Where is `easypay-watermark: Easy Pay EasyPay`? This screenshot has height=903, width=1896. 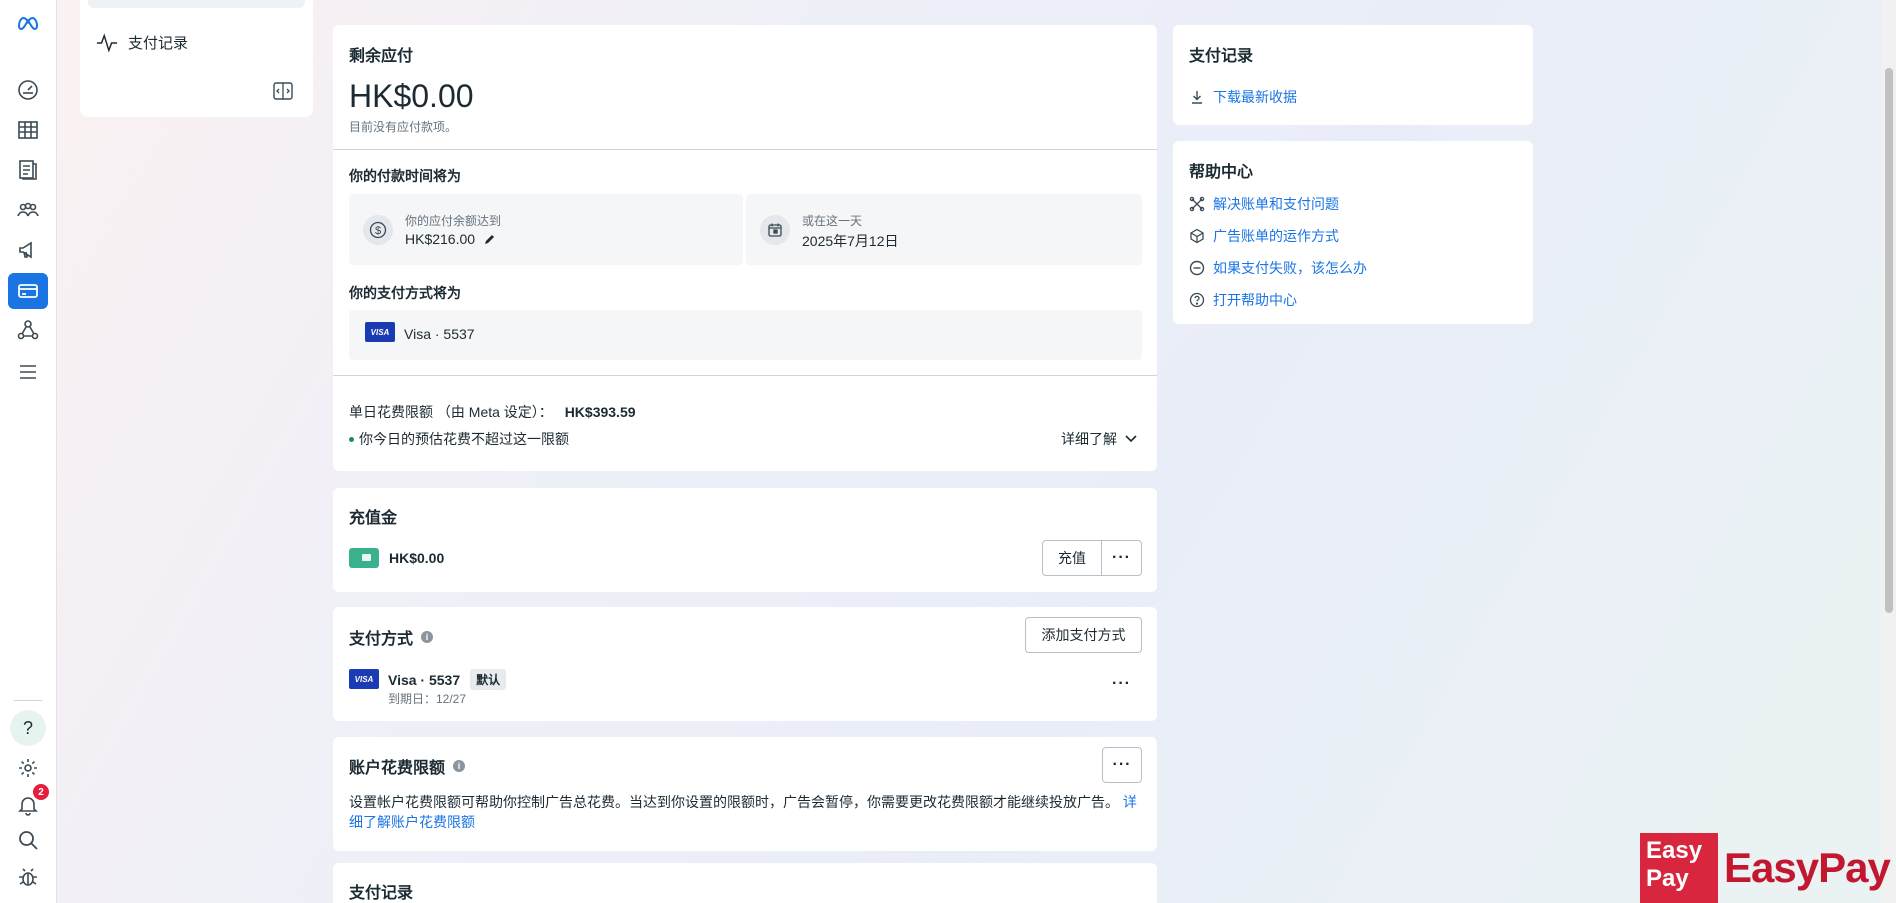
easypay-watermark: Easy Pay EasyPay is located at coordinates (1768, 868).